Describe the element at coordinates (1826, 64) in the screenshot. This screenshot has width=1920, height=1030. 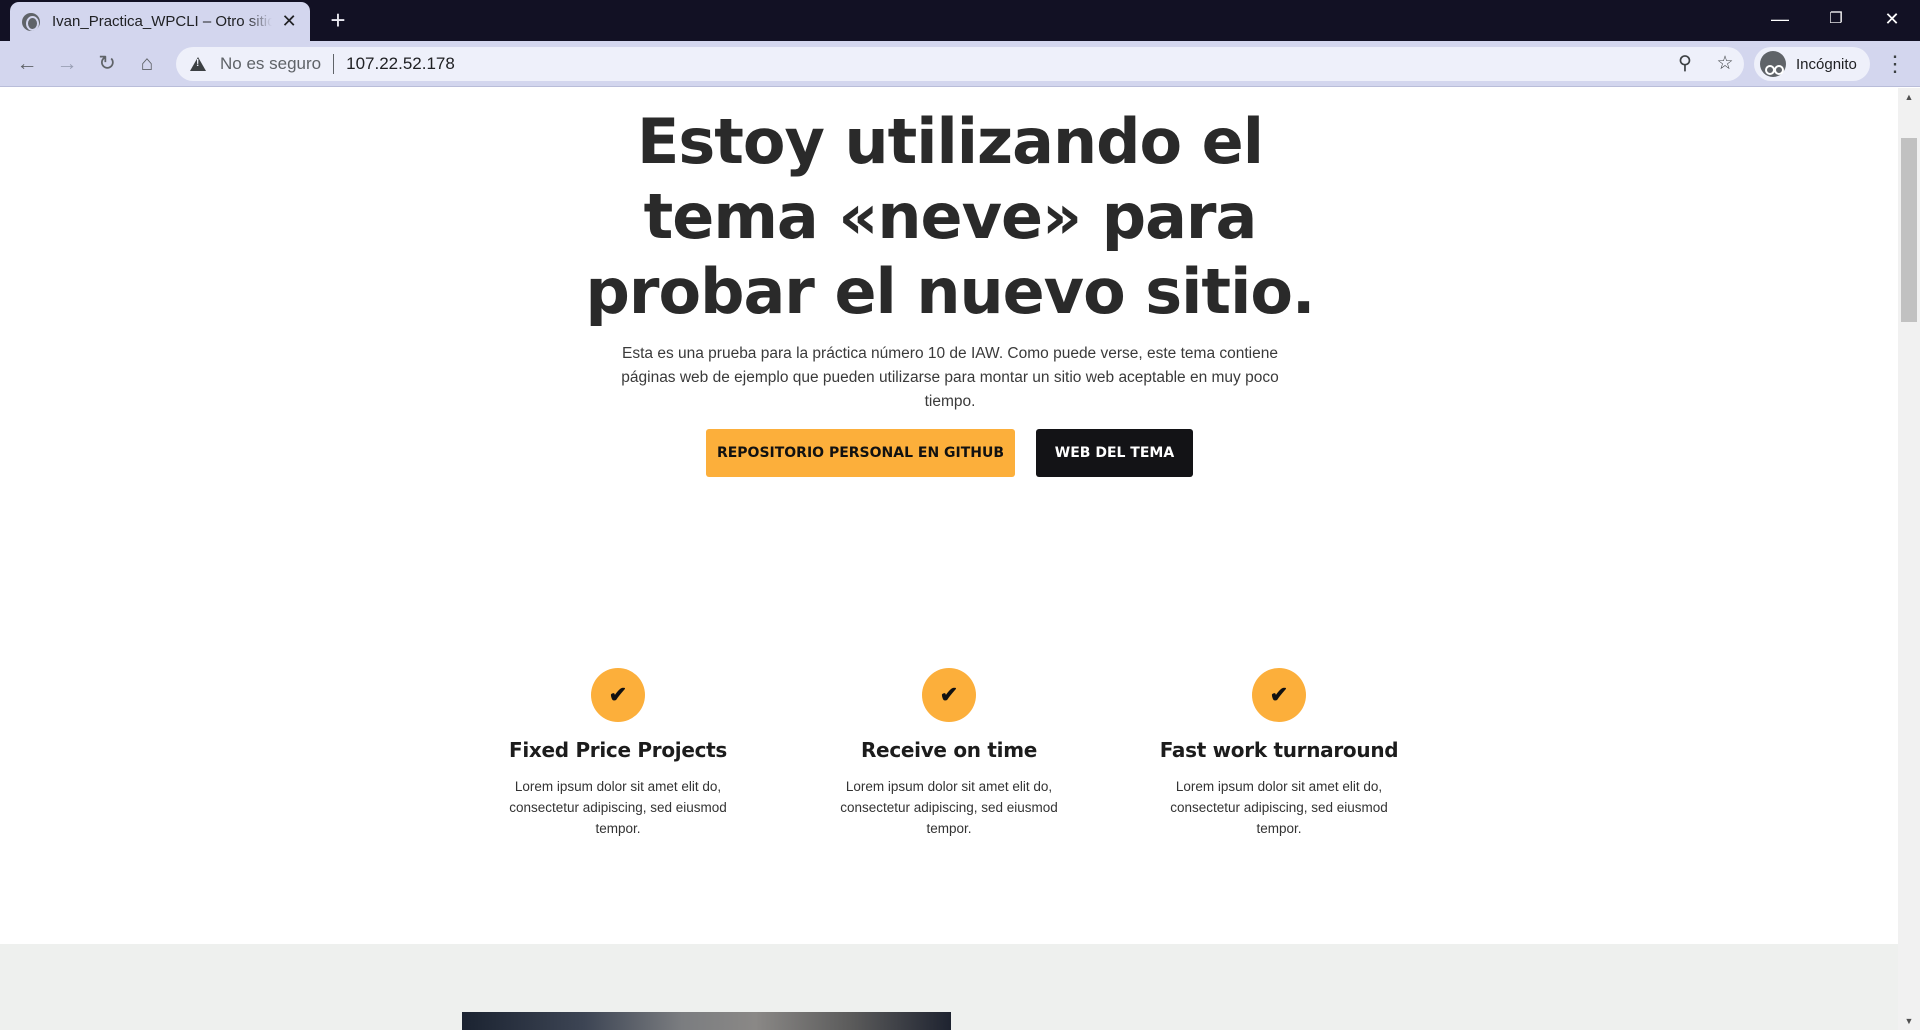
I see `incognito-label: Incógnito` at that location.